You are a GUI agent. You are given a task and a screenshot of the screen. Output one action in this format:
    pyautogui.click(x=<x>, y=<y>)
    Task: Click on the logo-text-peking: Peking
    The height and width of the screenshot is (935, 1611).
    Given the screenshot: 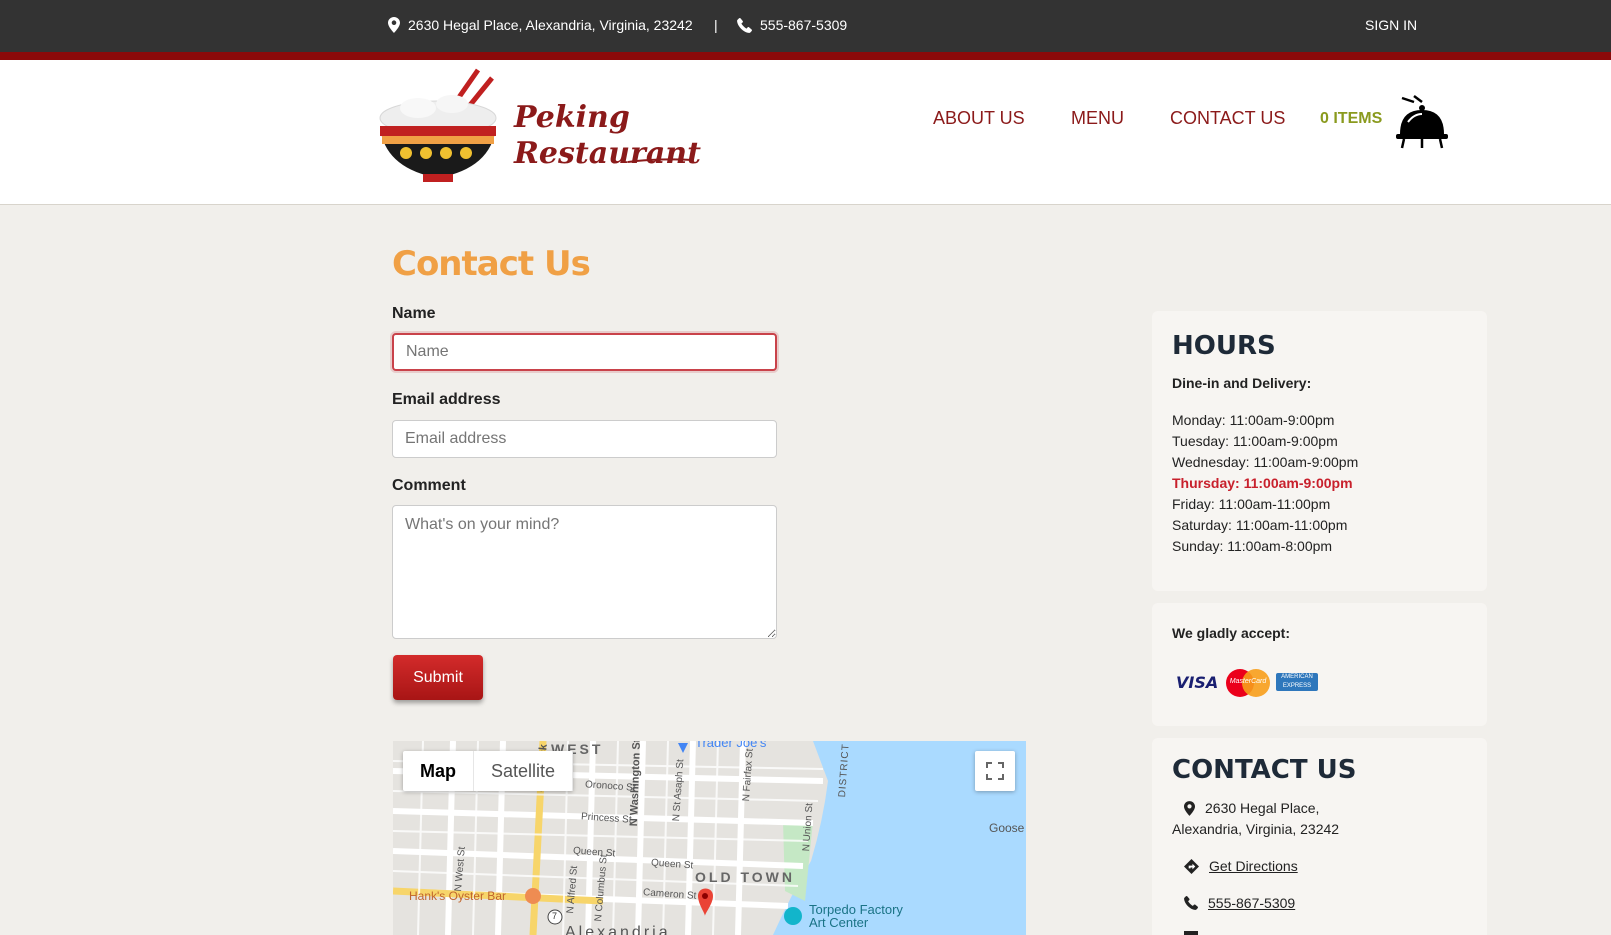 What is the action you would take?
    pyautogui.click(x=572, y=117)
    